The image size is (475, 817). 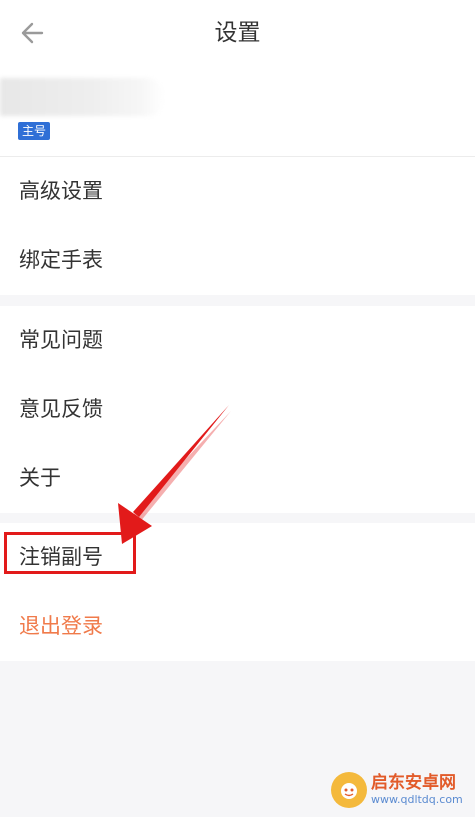 What do you see at coordinates (413, 783) in the screenshot?
I see `watermark-name: 启东安卓网` at bounding box center [413, 783].